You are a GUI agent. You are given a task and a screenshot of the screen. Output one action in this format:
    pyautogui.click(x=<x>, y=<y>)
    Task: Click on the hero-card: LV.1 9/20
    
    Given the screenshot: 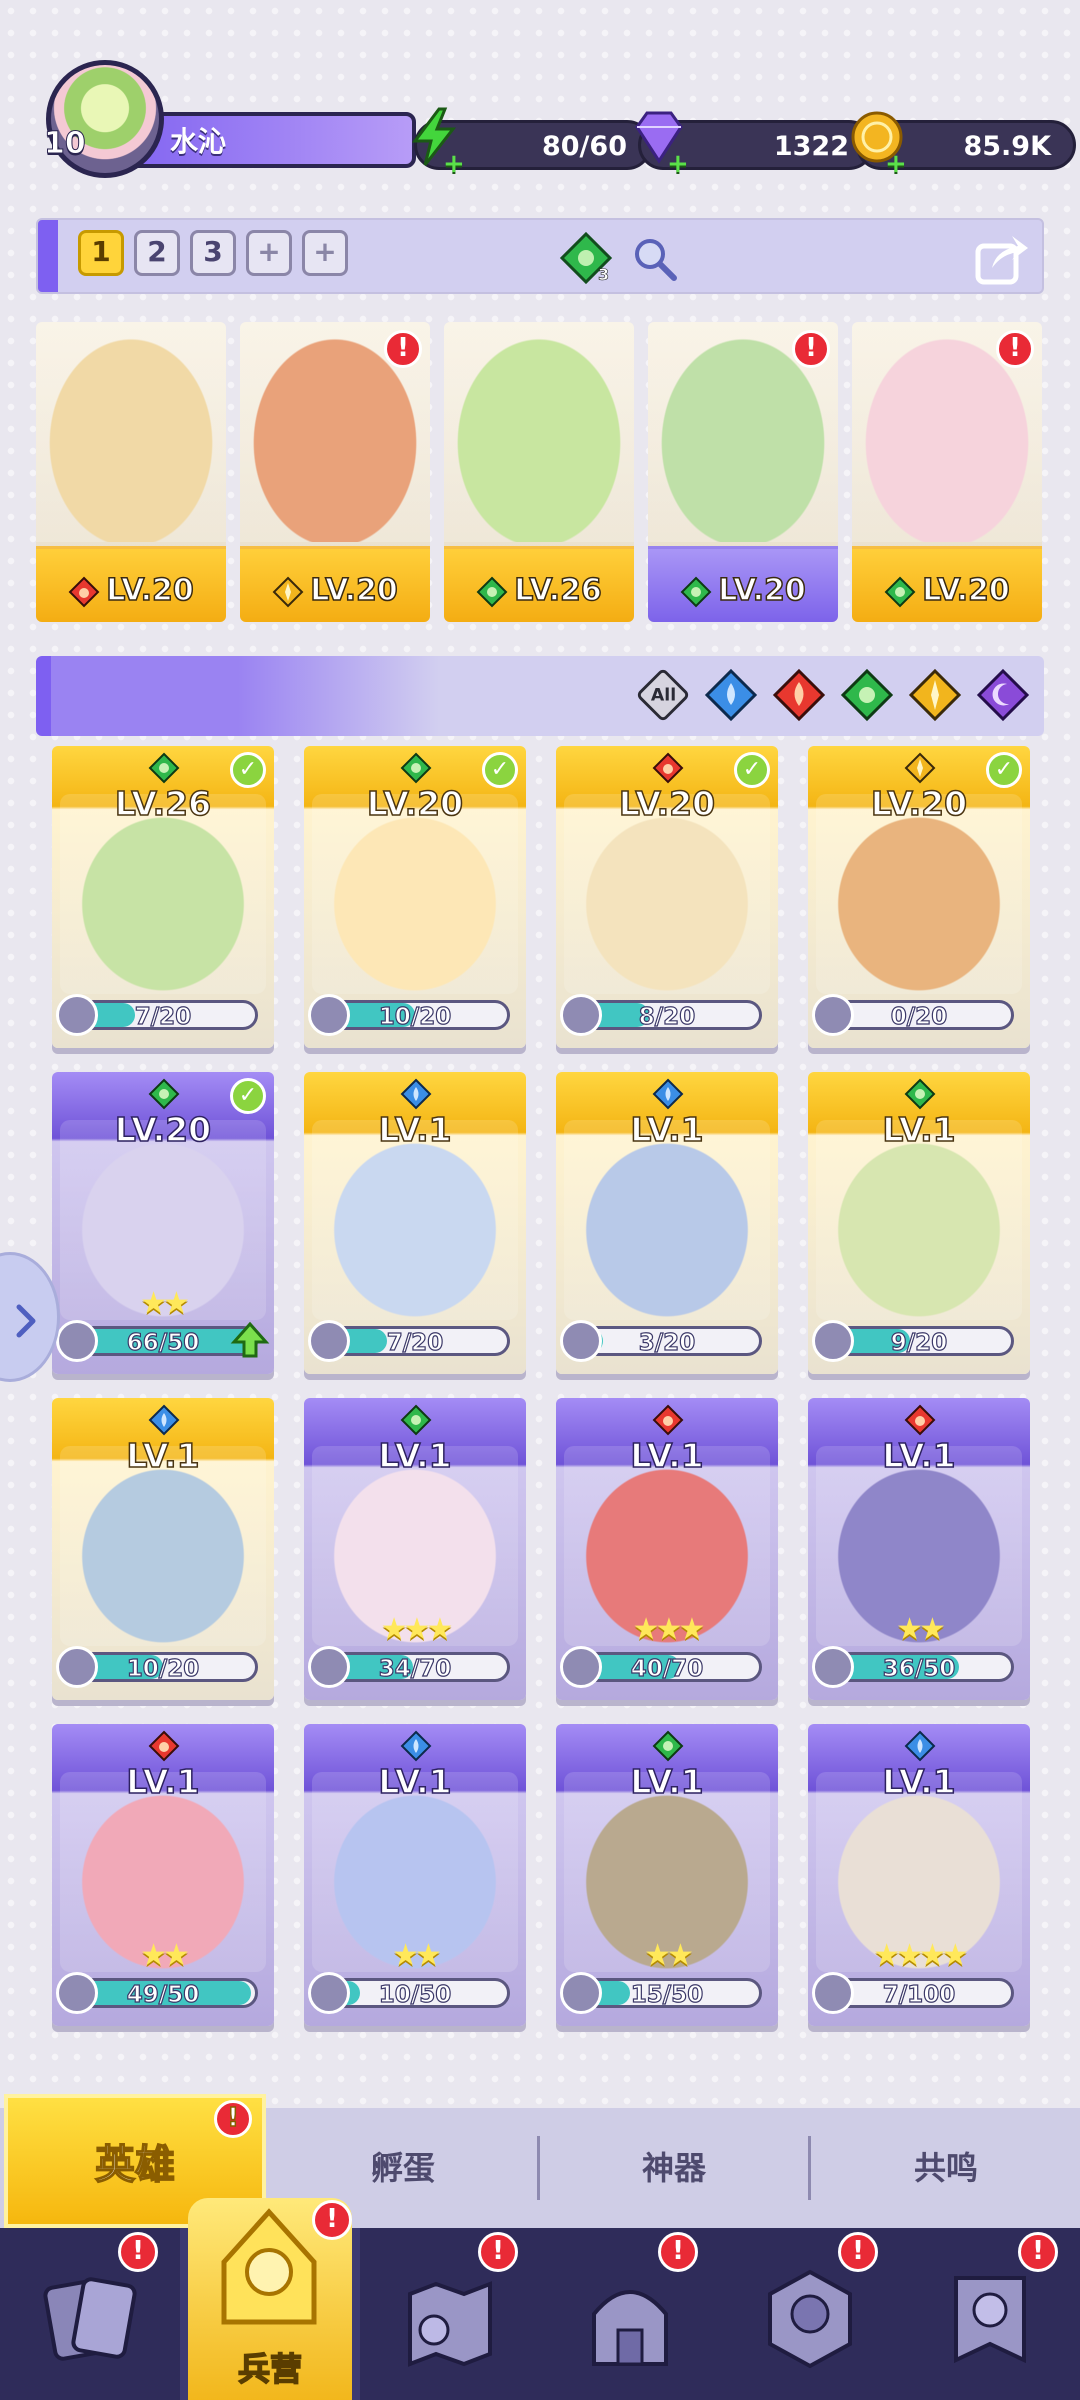 What is the action you would take?
    pyautogui.click(x=919, y=1223)
    